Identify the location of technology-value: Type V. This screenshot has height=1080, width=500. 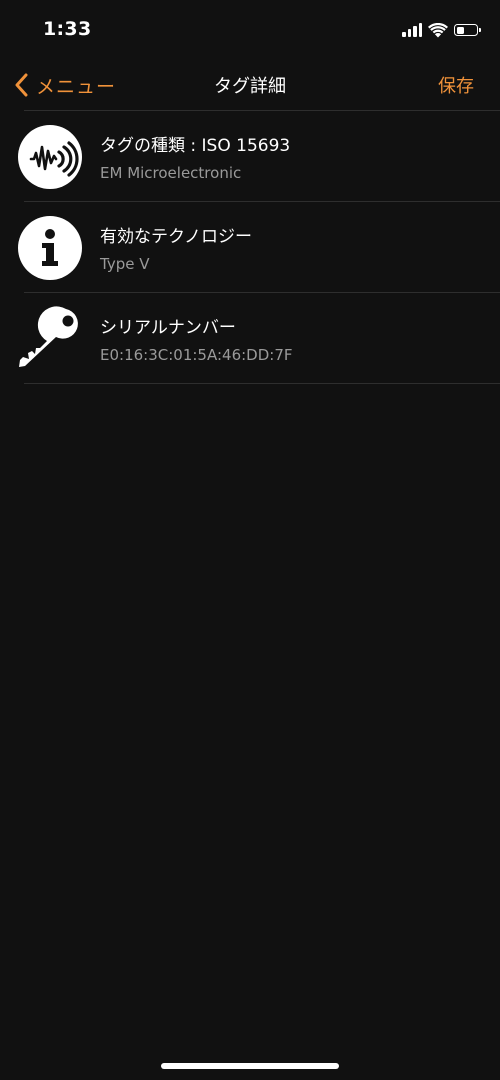
(125, 264).